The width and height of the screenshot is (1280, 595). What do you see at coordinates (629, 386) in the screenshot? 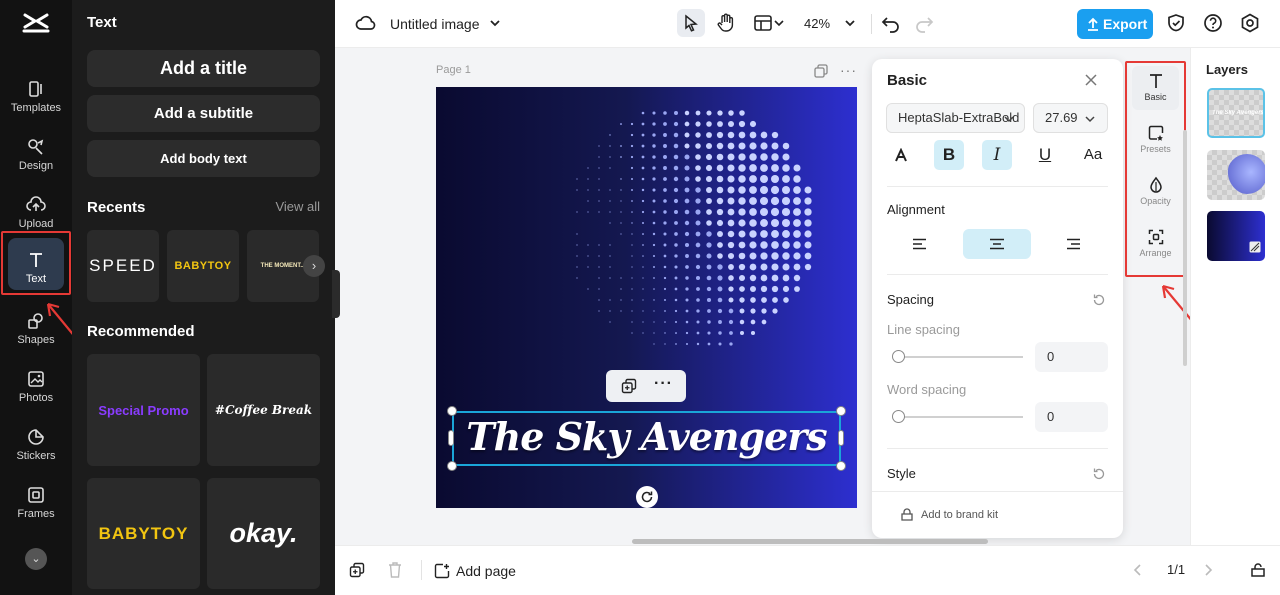
I see `copy-icon` at bounding box center [629, 386].